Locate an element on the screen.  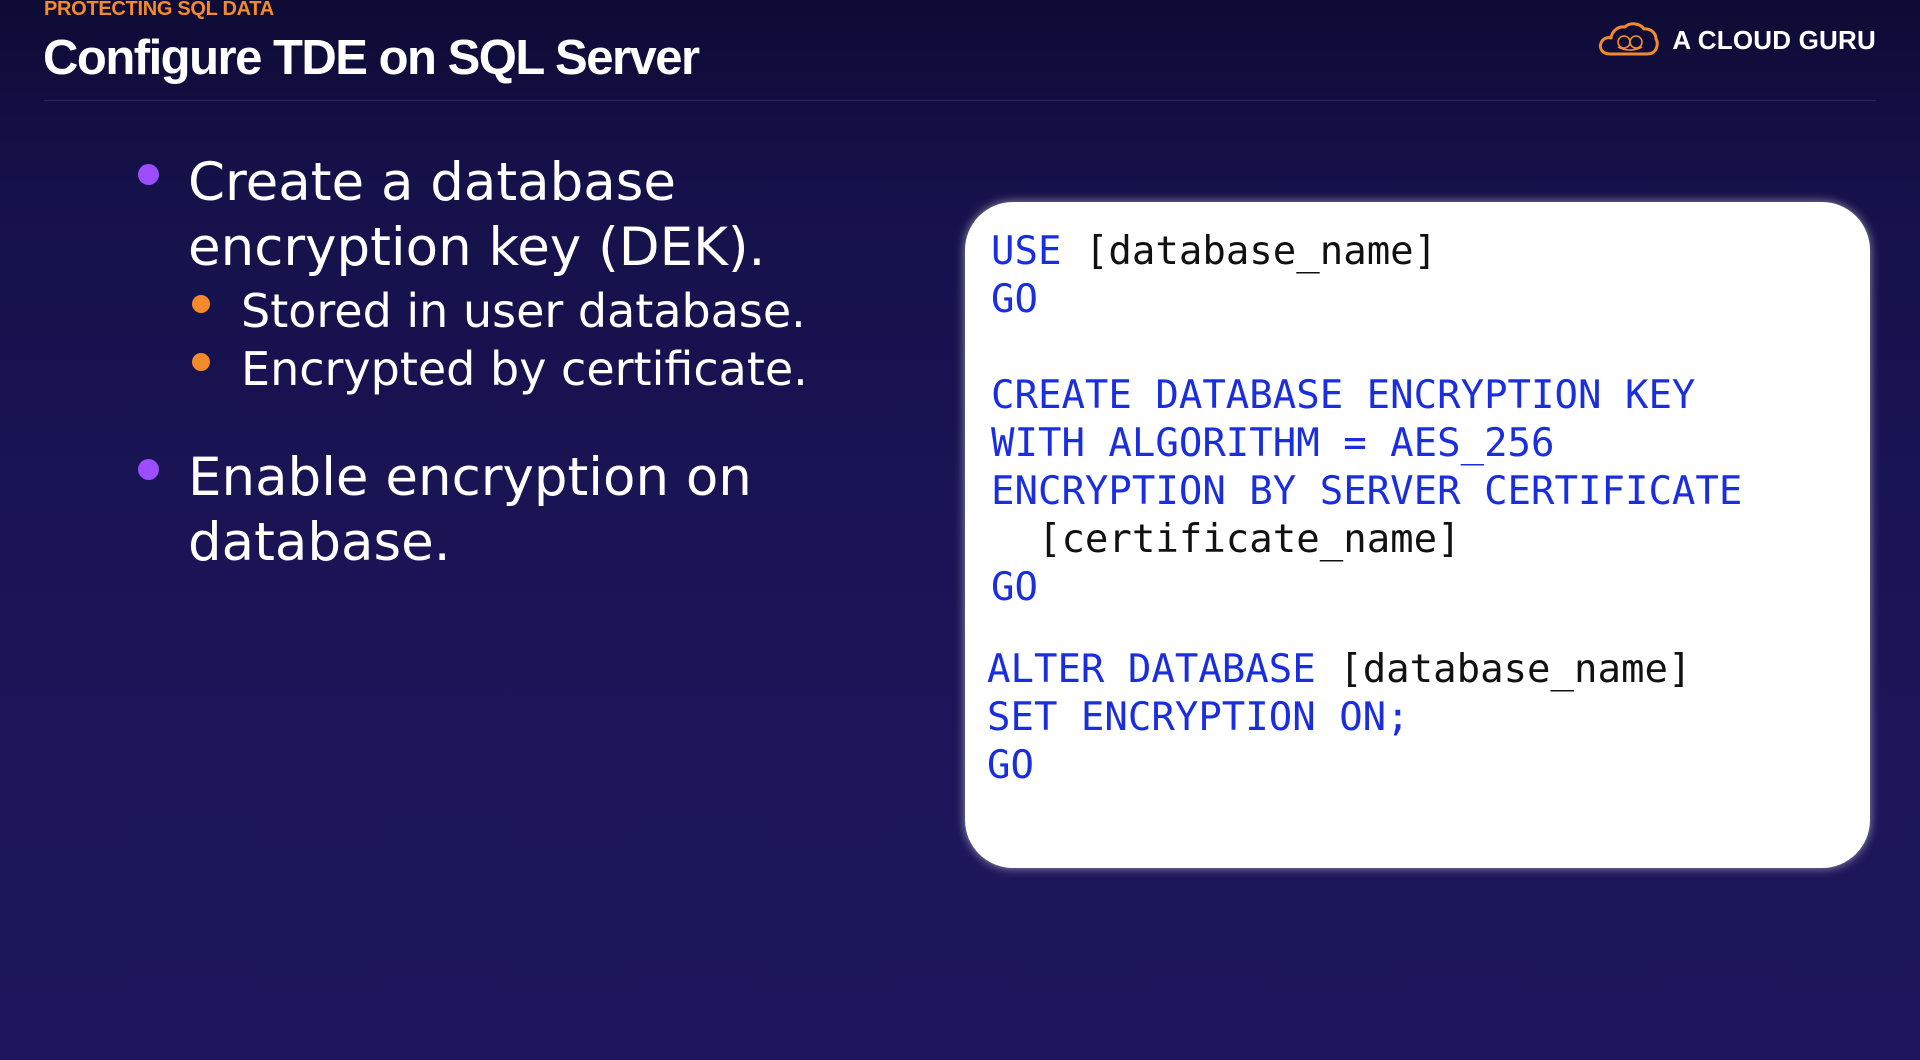
code-keyword: USE is located at coordinates (1026, 251).